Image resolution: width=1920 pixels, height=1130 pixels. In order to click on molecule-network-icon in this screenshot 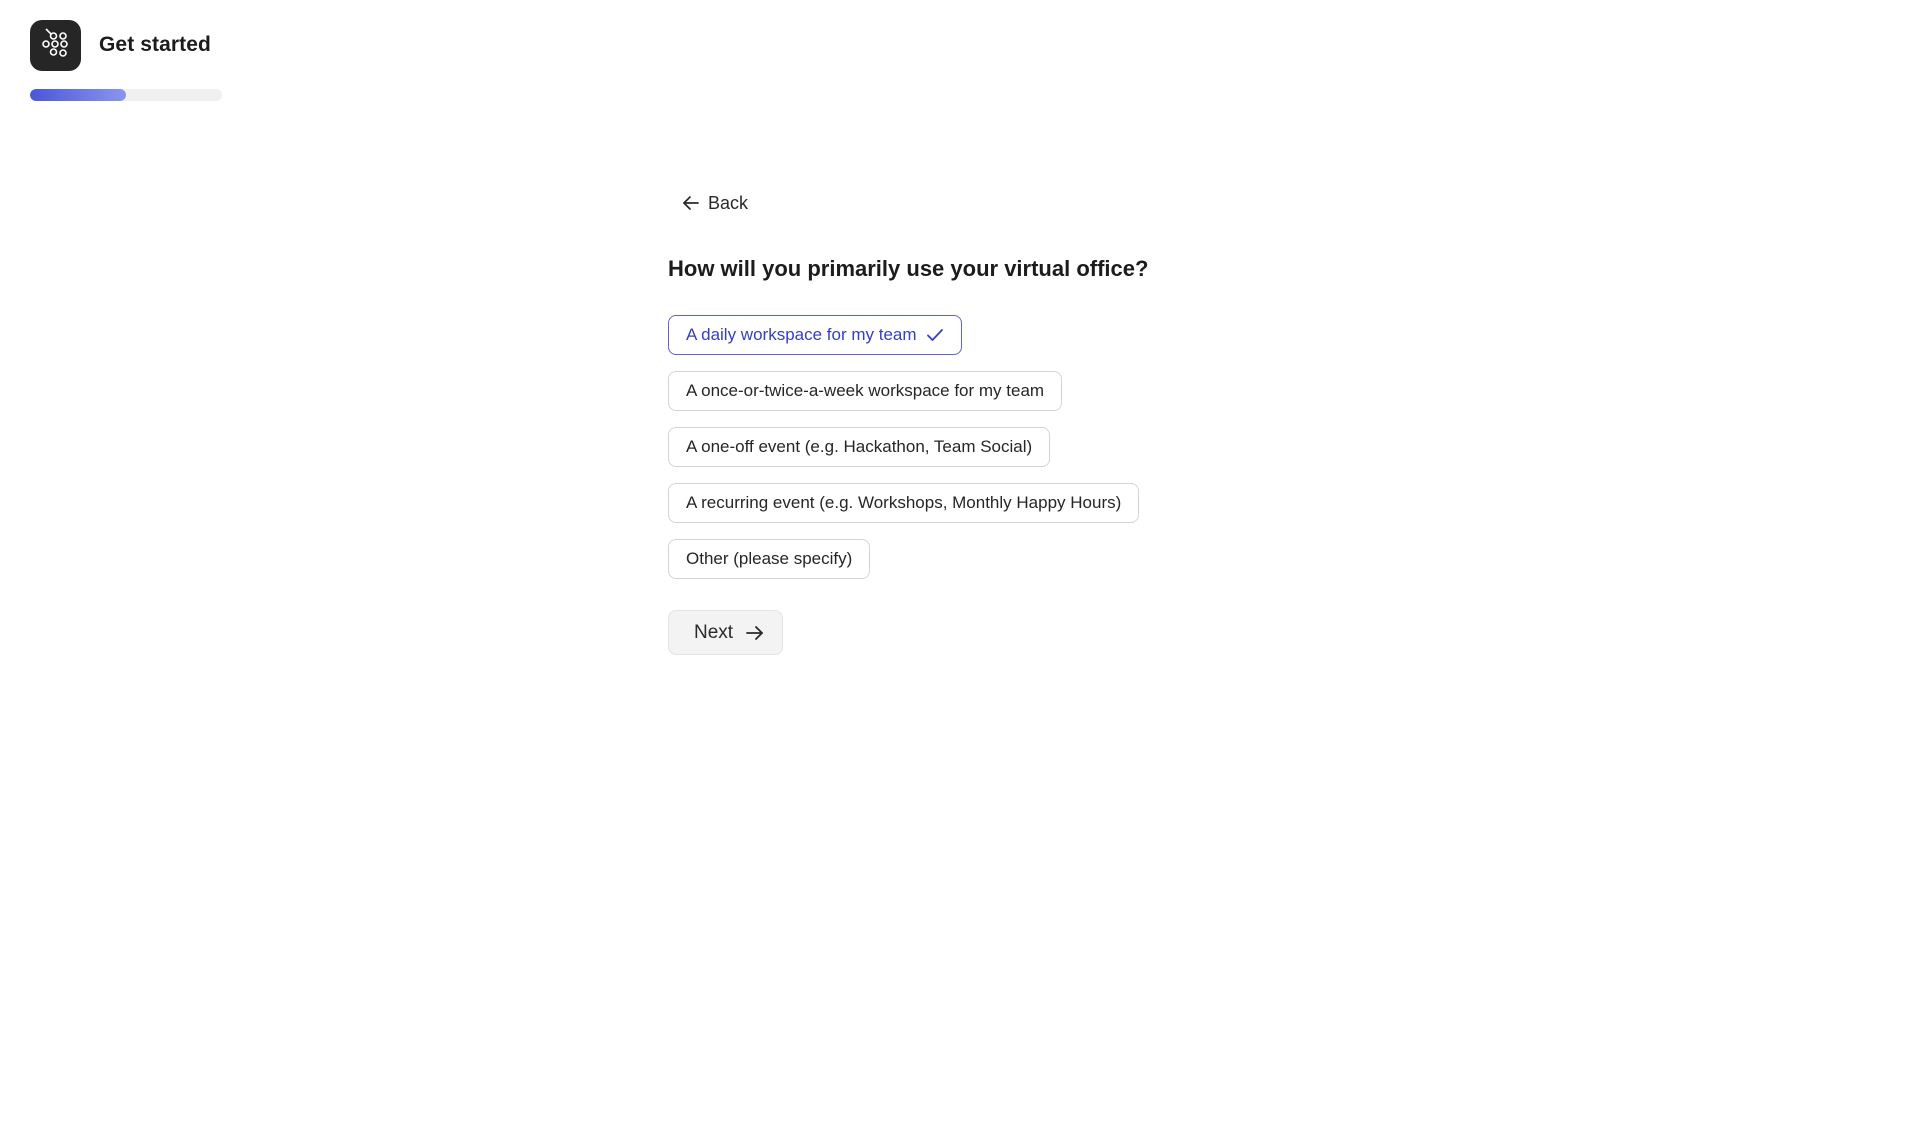, I will do `click(56, 45)`.